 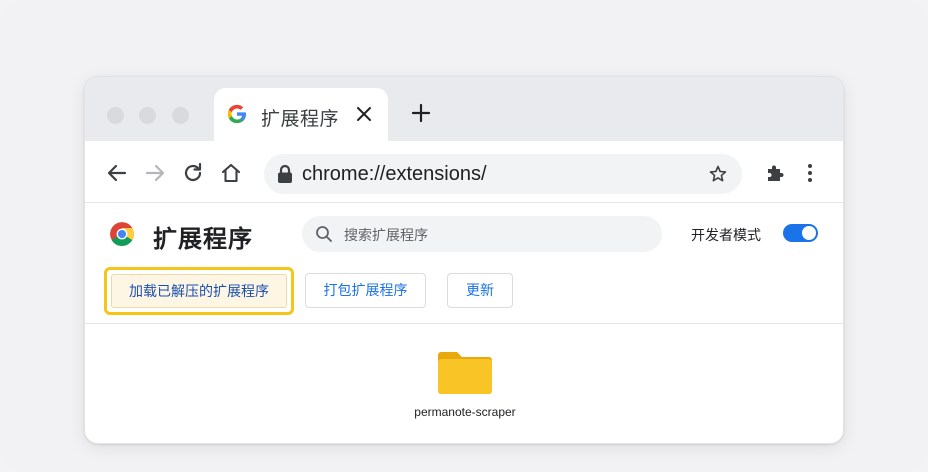 What do you see at coordinates (300, 119) in the screenshot?
I see `tab-title: 扩展程序` at bounding box center [300, 119].